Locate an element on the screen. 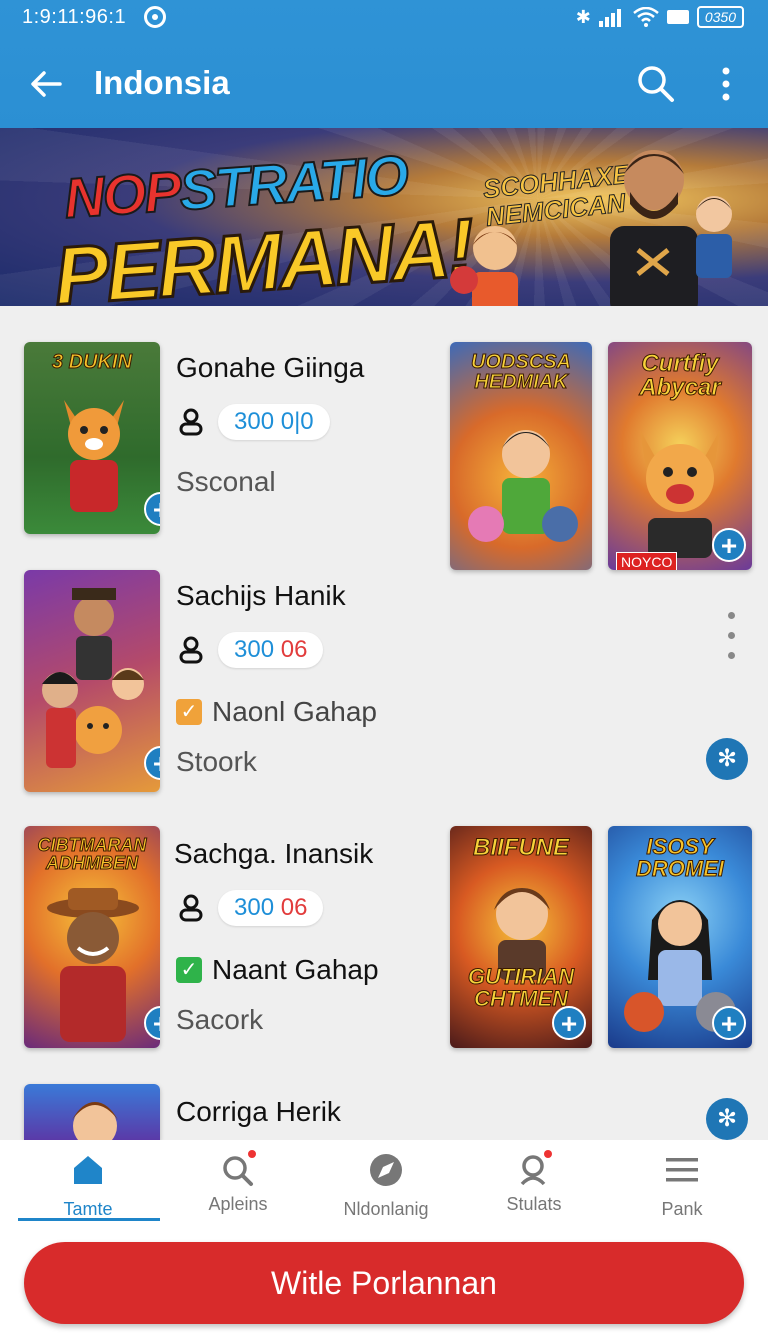 The width and height of the screenshot is (768, 1344). fox-character-illustration is located at coordinates (94, 456).